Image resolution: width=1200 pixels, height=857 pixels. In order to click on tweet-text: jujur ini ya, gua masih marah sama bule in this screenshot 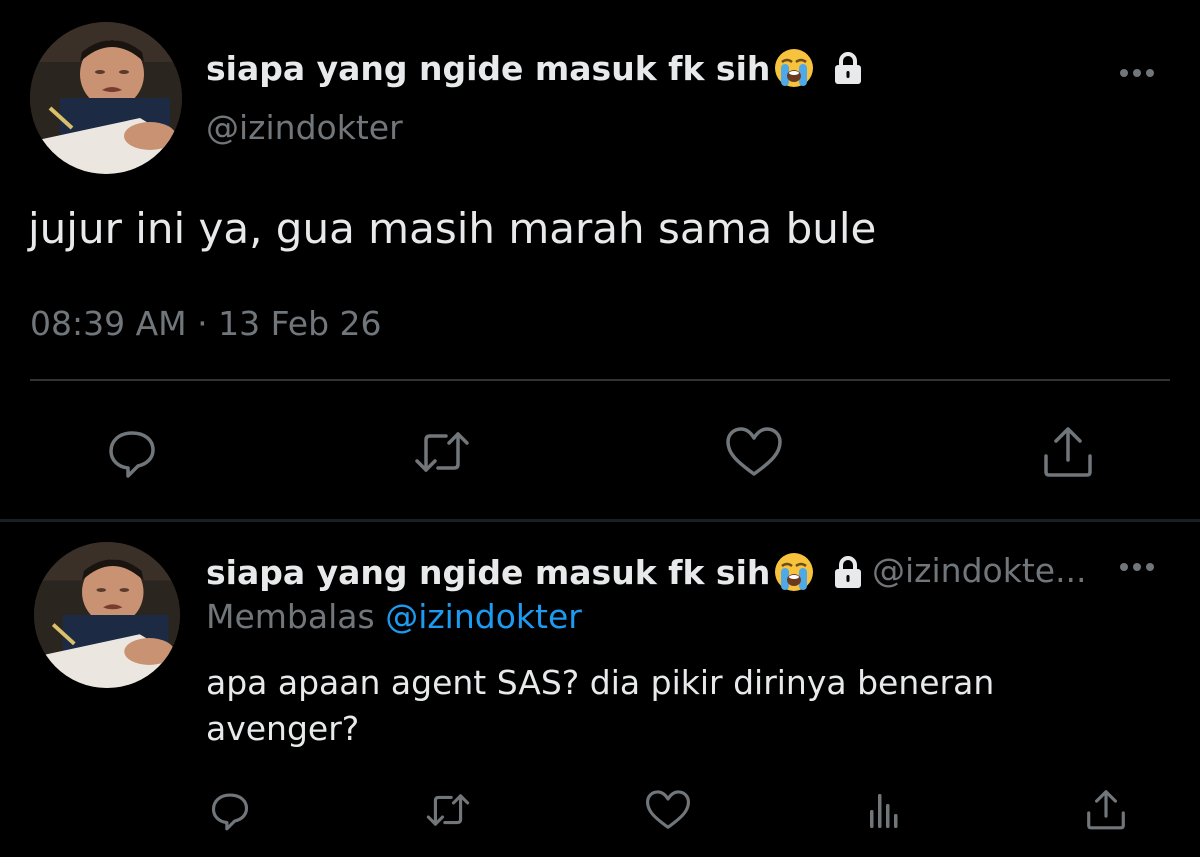, I will do `click(452, 228)`.